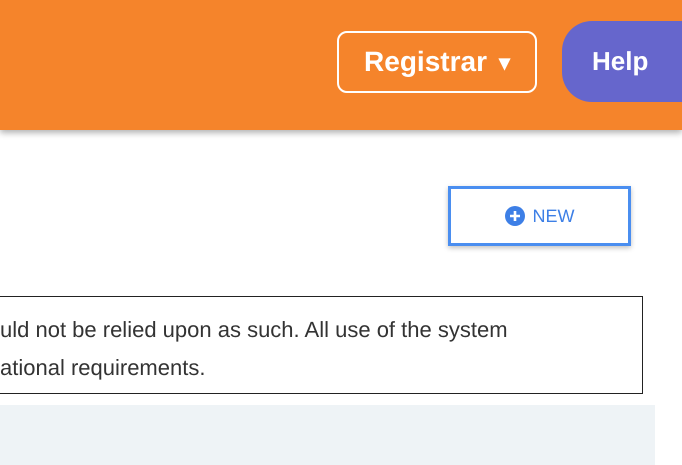 The width and height of the screenshot is (682, 465). Describe the element at coordinates (254, 330) in the screenshot. I see `notice-text: uld not be relied upon as such. All use of the system` at that location.